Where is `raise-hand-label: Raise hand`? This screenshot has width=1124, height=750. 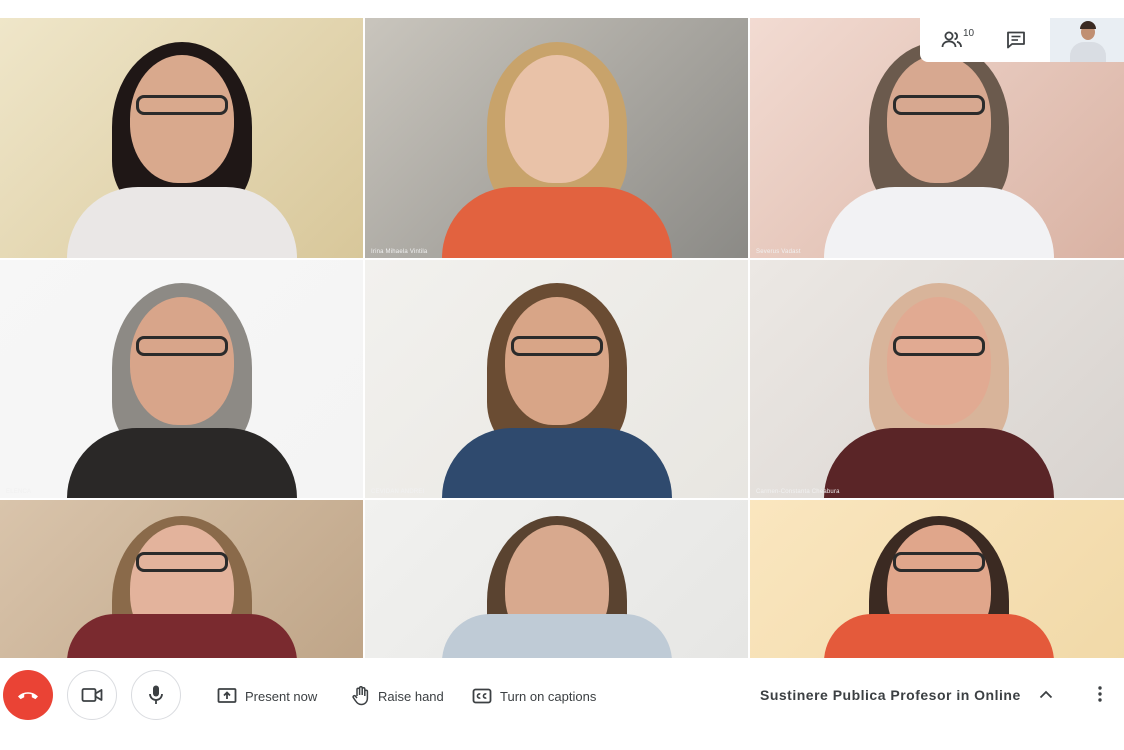 raise-hand-label: Raise hand is located at coordinates (411, 696).